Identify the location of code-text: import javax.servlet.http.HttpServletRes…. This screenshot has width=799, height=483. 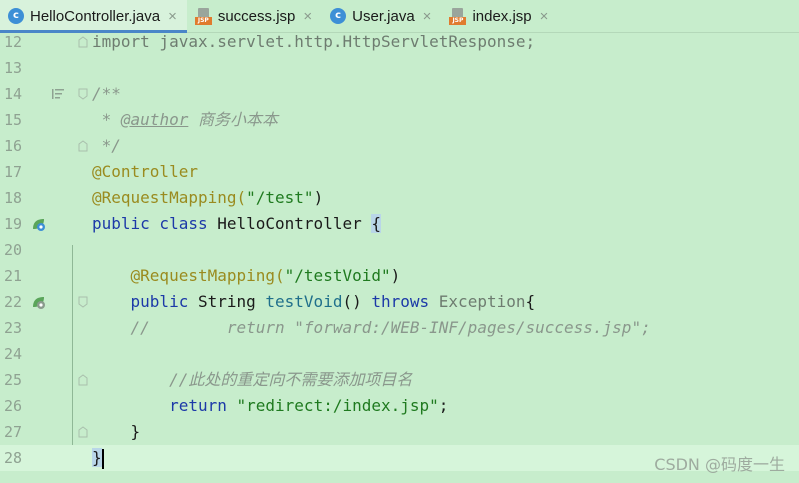
(314, 41).